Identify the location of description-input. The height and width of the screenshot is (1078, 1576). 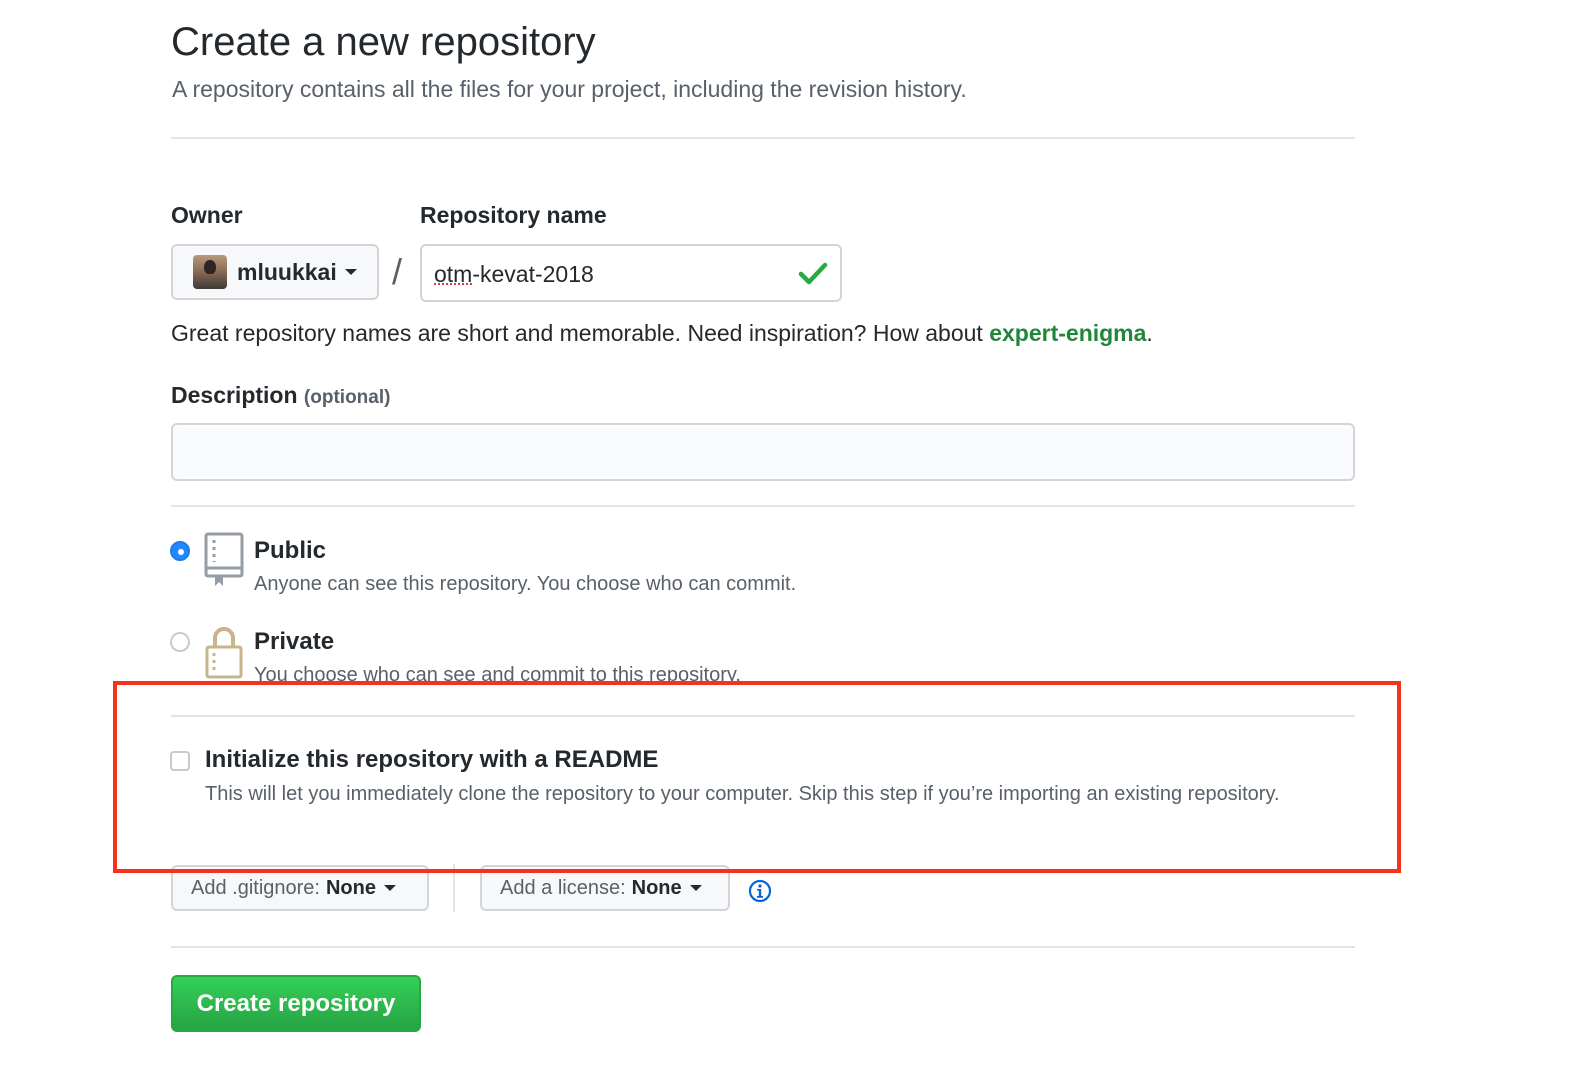
(763, 452).